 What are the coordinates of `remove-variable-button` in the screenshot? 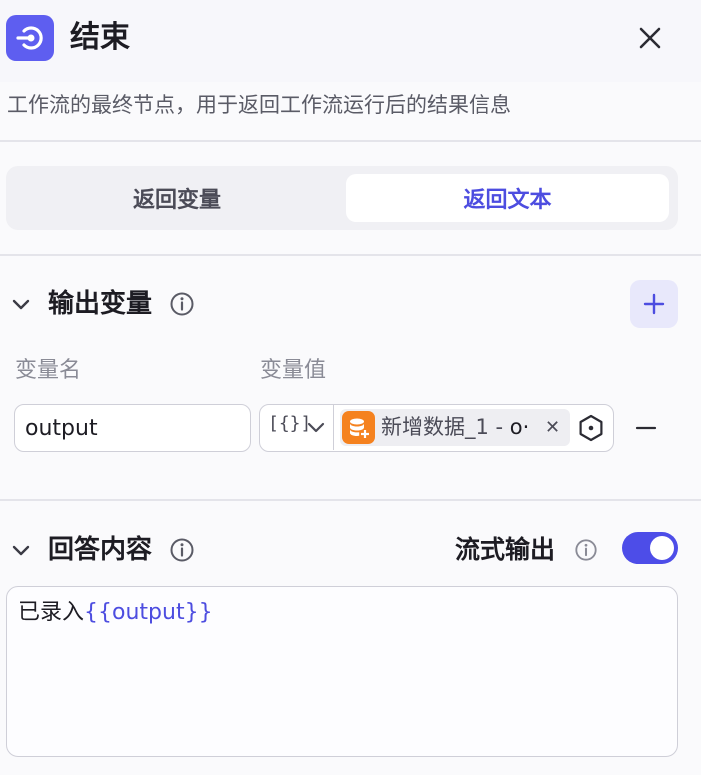 It's located at (646, 428).